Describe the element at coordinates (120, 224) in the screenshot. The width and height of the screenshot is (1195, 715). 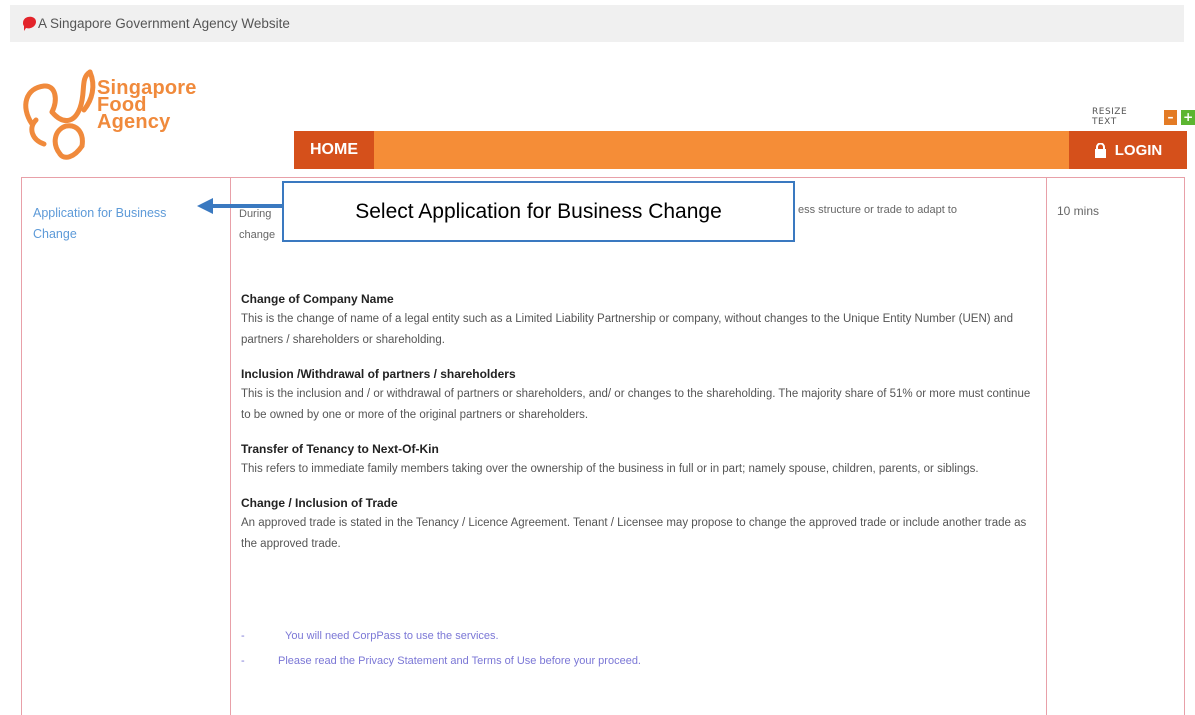
I see `application-for-business-change-link: Application for Business Change` at that location.